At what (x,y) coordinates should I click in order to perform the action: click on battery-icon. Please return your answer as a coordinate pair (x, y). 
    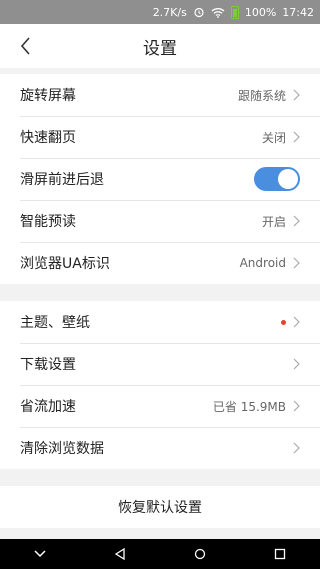
    Looking at the image, I should click on (234, 12).